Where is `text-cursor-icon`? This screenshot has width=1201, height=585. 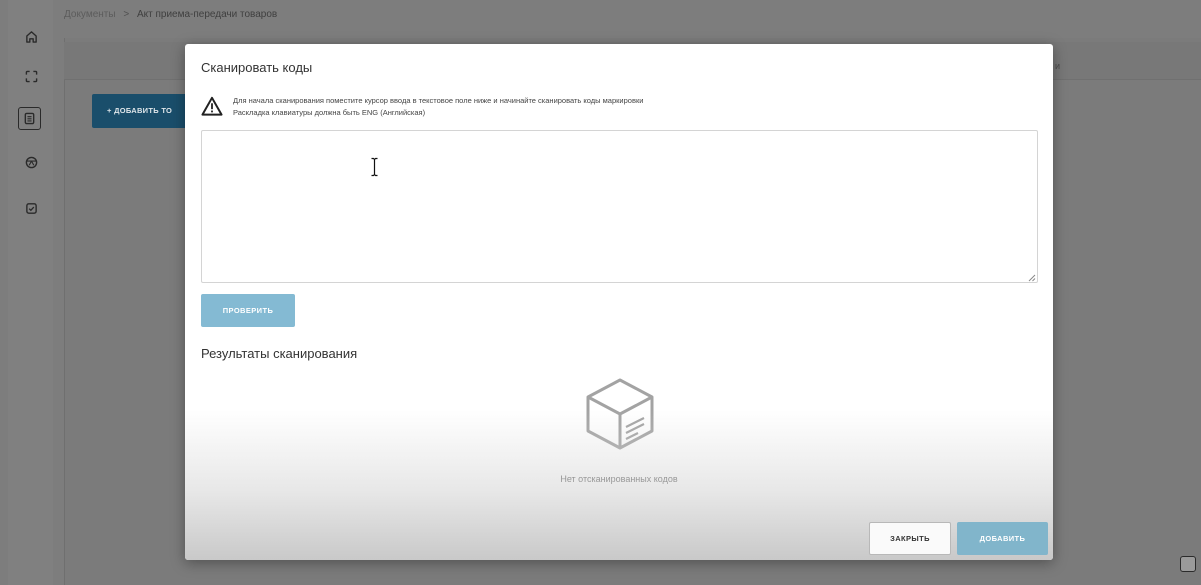 text-cursor-icon is located at coordinates (374, 167).